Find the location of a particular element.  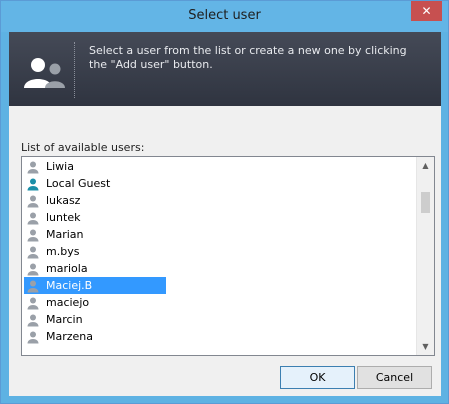

scroll-up-button: ▲ is located at coordinates (425, 165).